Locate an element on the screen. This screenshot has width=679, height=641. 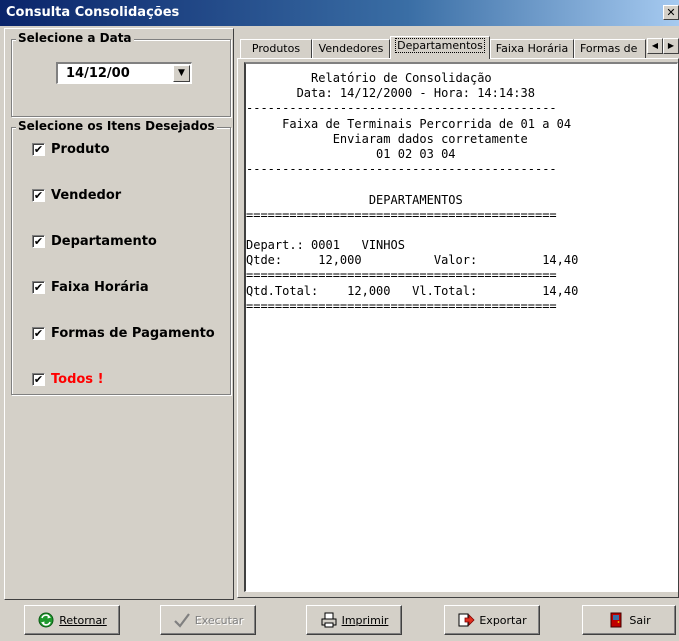
exit-door-icon is located at coordinates (616, 620).